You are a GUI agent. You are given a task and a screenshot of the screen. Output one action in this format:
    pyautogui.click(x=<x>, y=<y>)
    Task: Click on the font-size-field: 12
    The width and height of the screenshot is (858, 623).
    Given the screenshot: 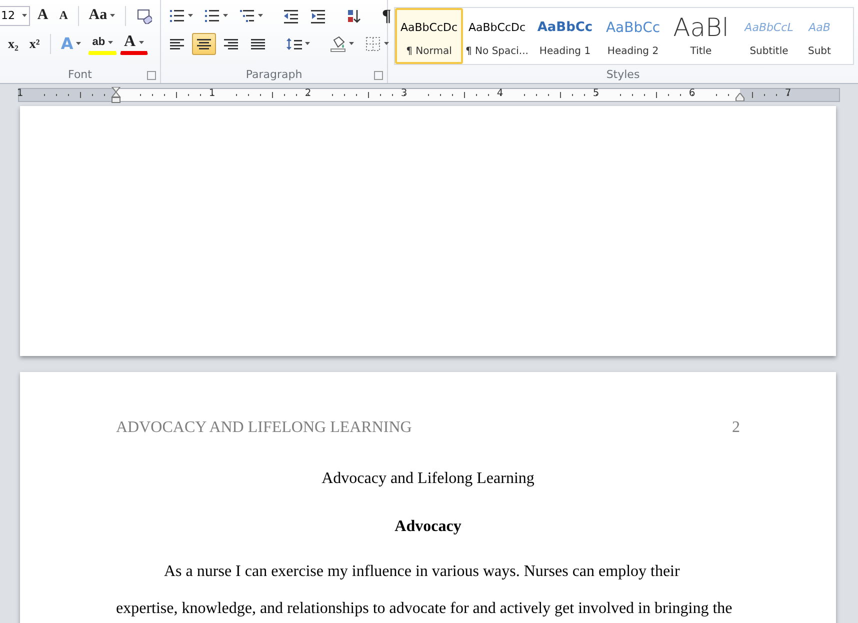 What is the action you would take?
    pyautogui.click(x=15, y=16)
    